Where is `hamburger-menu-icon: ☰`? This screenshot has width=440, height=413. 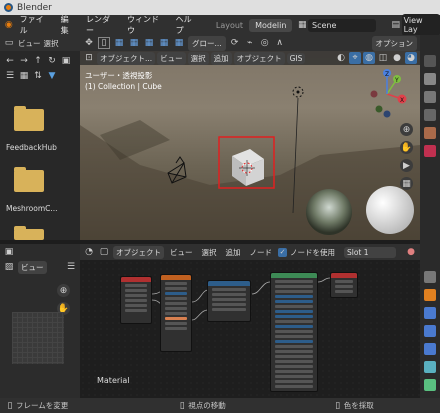
hamburger-menu-icon: ☰ is located at coordinates (71, 267).